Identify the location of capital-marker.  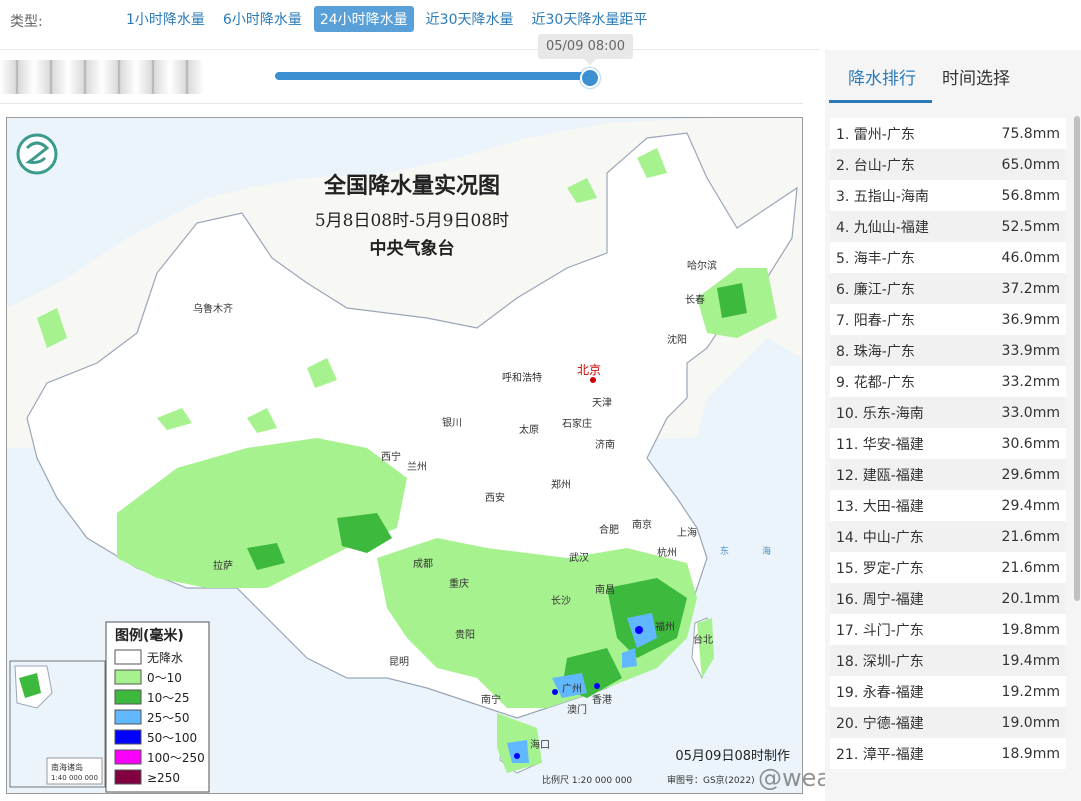
(593, 380).